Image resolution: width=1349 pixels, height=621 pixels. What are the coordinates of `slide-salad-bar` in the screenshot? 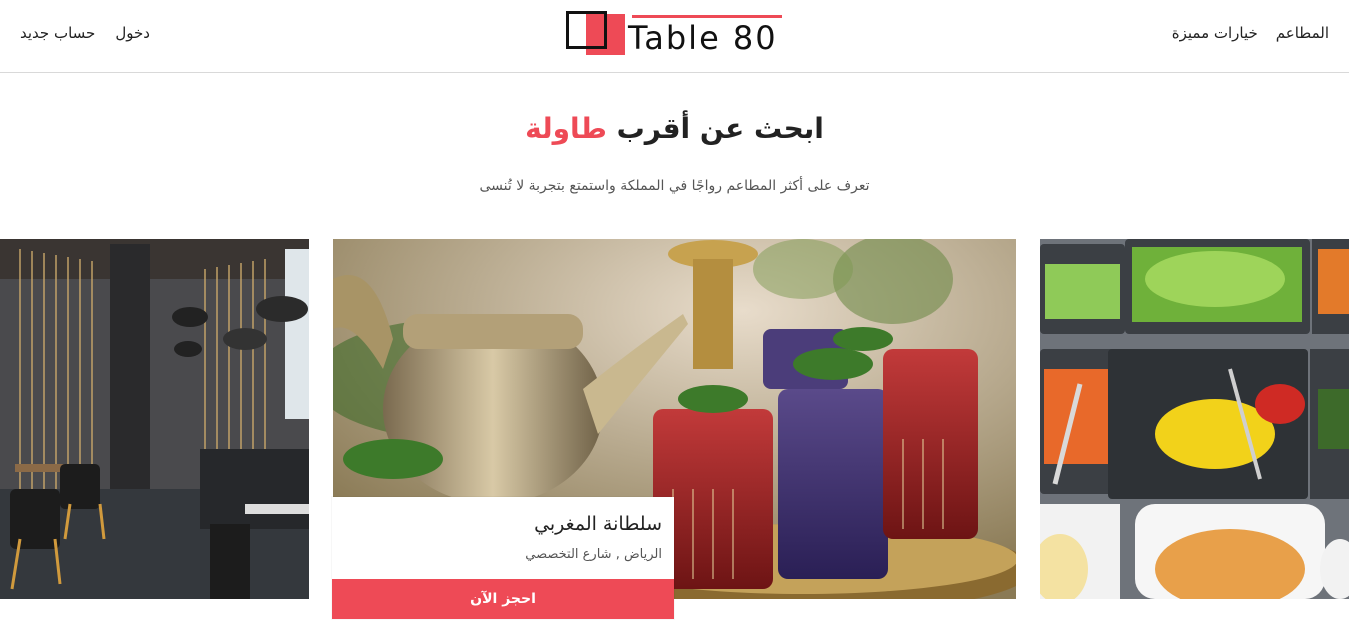 It's located at (1194, 419).